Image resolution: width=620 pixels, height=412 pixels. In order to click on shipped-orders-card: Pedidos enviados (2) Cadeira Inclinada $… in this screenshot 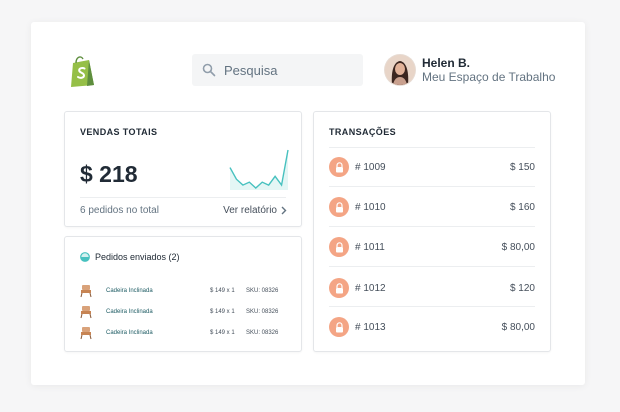, I will do `click(183, 294)`.